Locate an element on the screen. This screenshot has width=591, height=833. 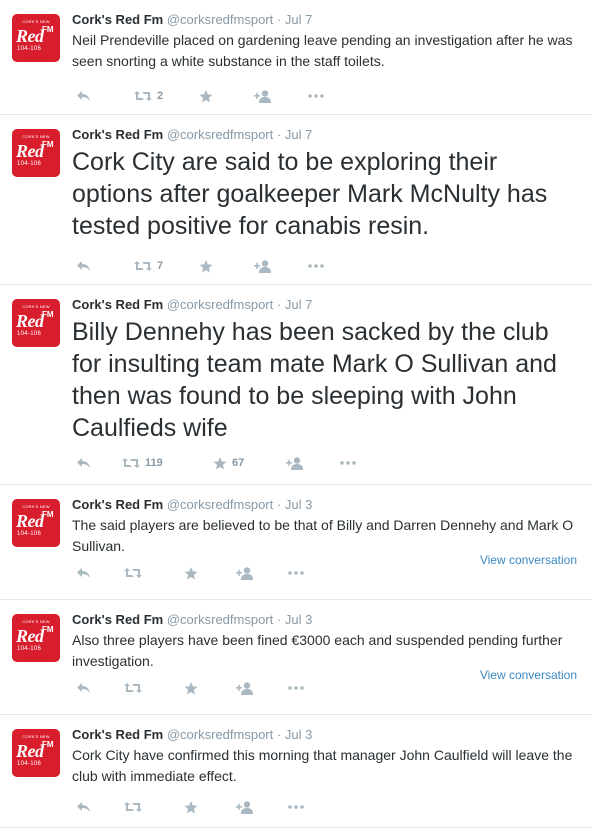
retweet-button: 2 is located at coordinates (148, 96).